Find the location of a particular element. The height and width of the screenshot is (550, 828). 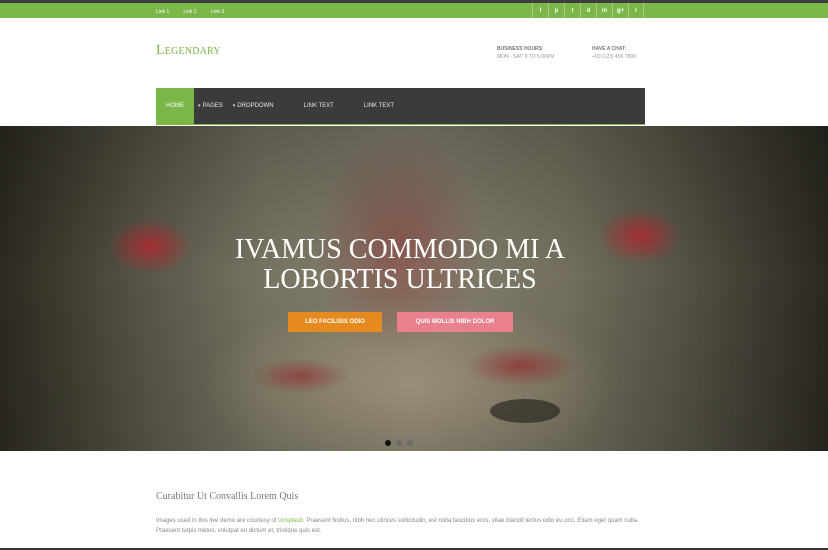

nav-item-link-text-1: LINK TEXT is located at coordinates (324, 106).